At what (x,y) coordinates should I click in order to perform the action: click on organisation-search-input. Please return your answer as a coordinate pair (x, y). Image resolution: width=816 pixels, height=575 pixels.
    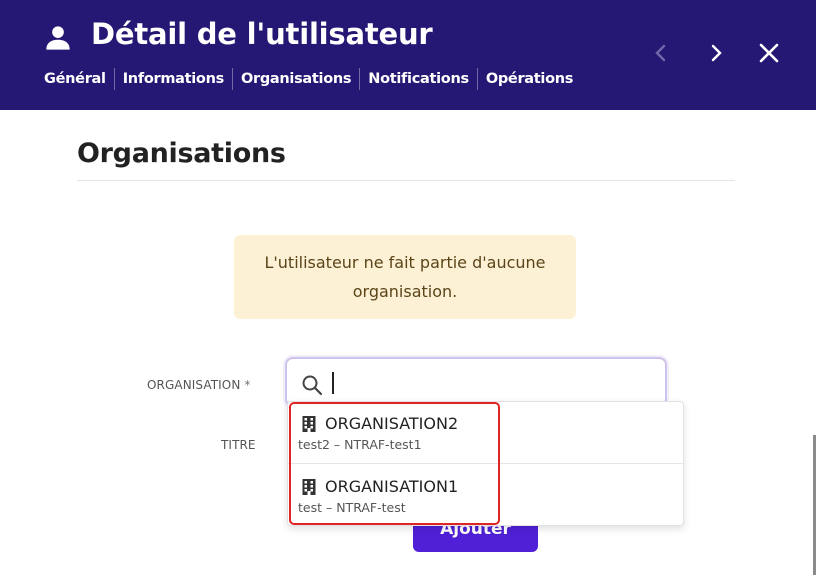
    Looking at the image, I should click on (476, 382).